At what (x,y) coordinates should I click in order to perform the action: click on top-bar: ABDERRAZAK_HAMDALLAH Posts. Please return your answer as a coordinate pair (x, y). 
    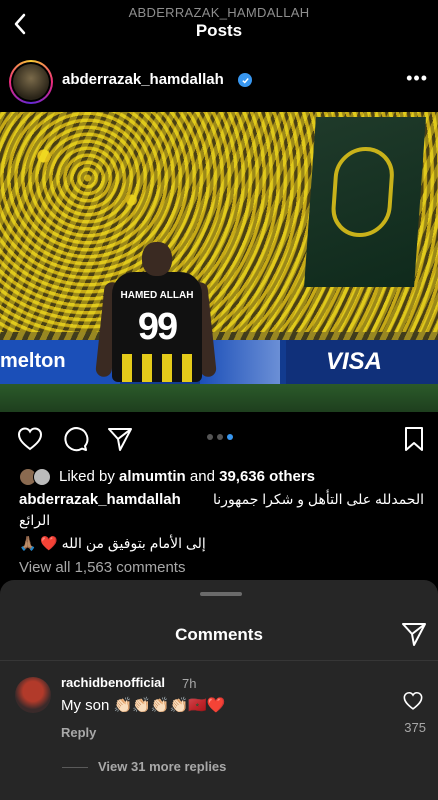
    Looking at the image, I should click on (219, 25).